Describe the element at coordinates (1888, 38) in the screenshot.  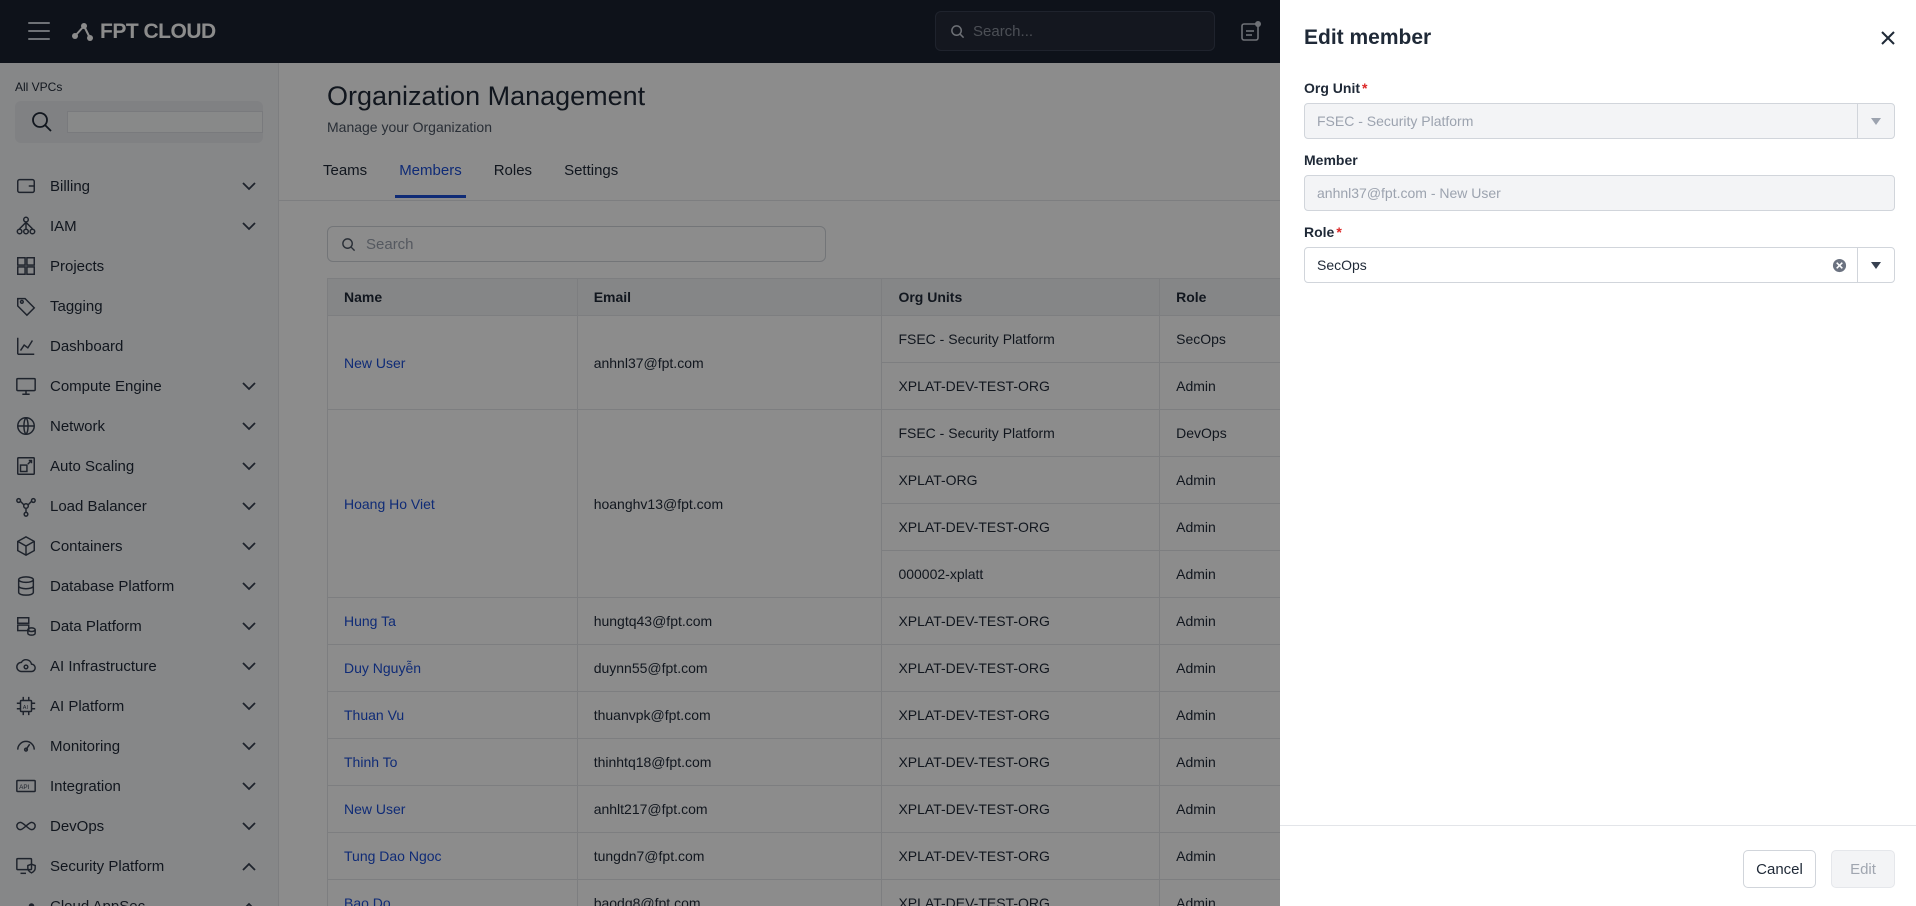
I see `close-icon` at that location.